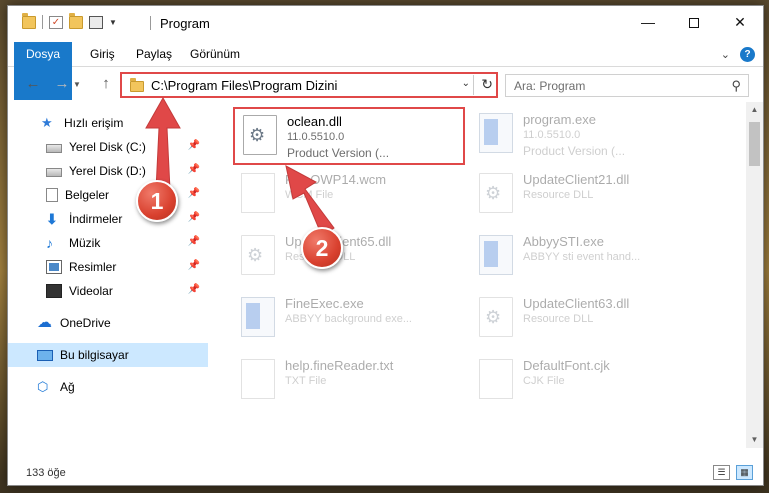  What do you see at coordinates (587, 382) in the screenshot?
I see `file-item-defaultfont: DefaultFont.cjk CJK File` at bounding box center [587, 382].